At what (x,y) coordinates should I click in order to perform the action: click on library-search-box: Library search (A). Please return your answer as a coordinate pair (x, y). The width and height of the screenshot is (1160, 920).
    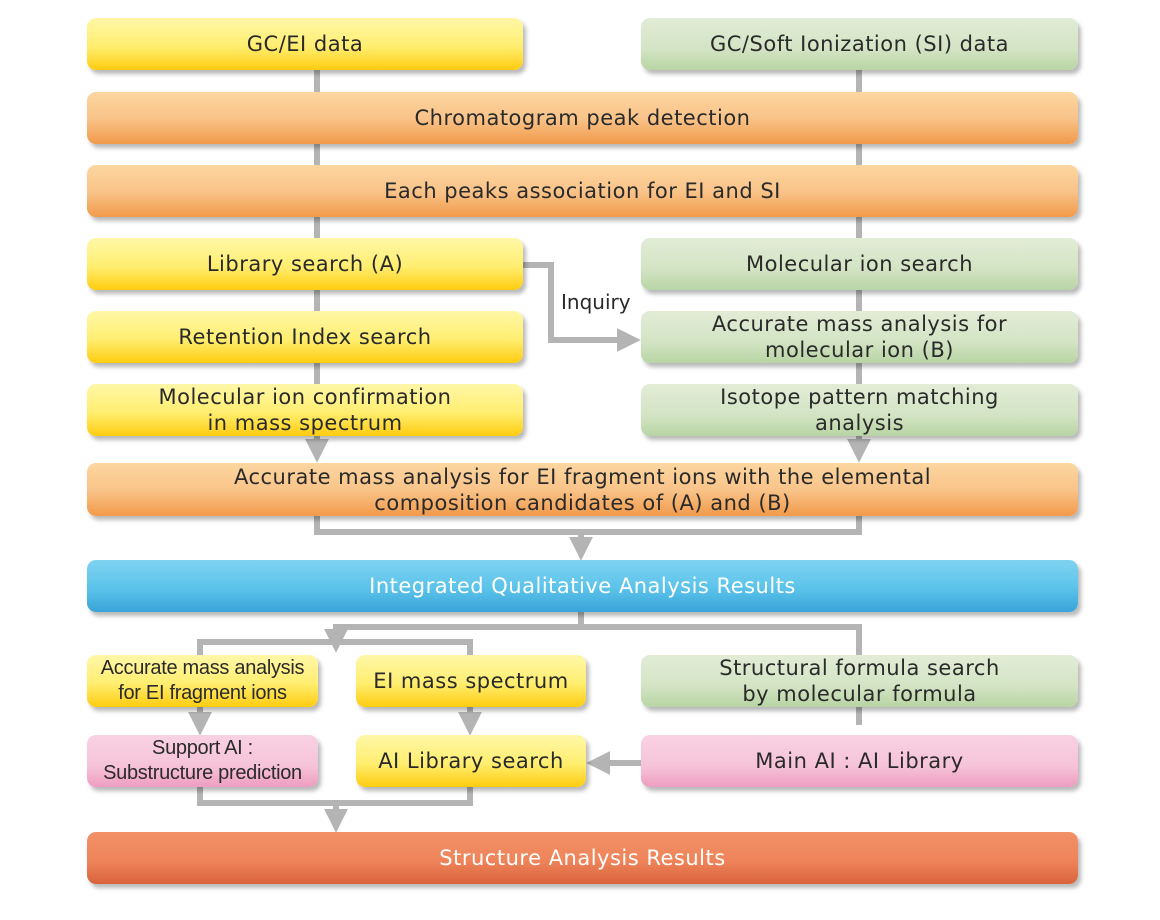
    Looking at the image, I should click on (305, 264).